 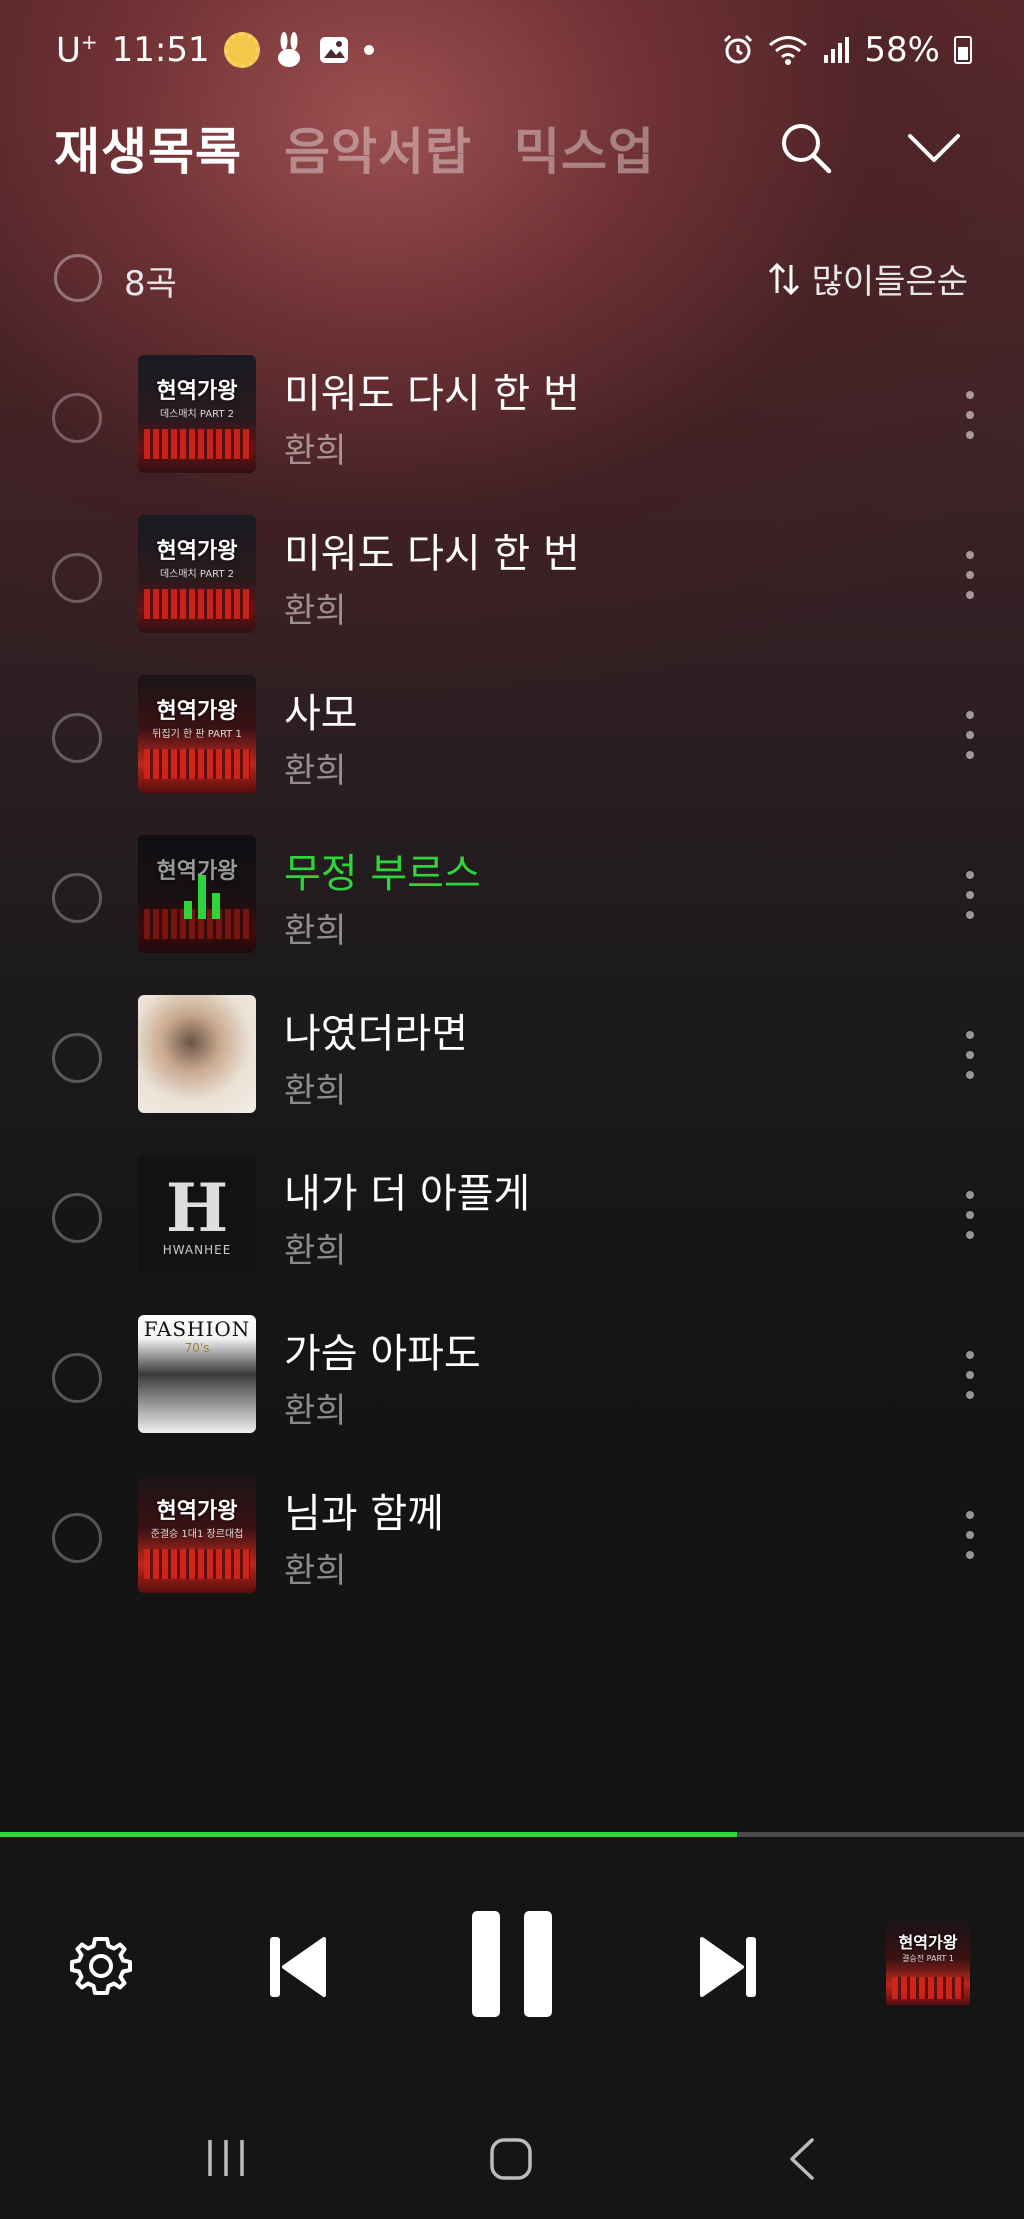 I want to click on wifi-icon, so click(x=788, y=50).